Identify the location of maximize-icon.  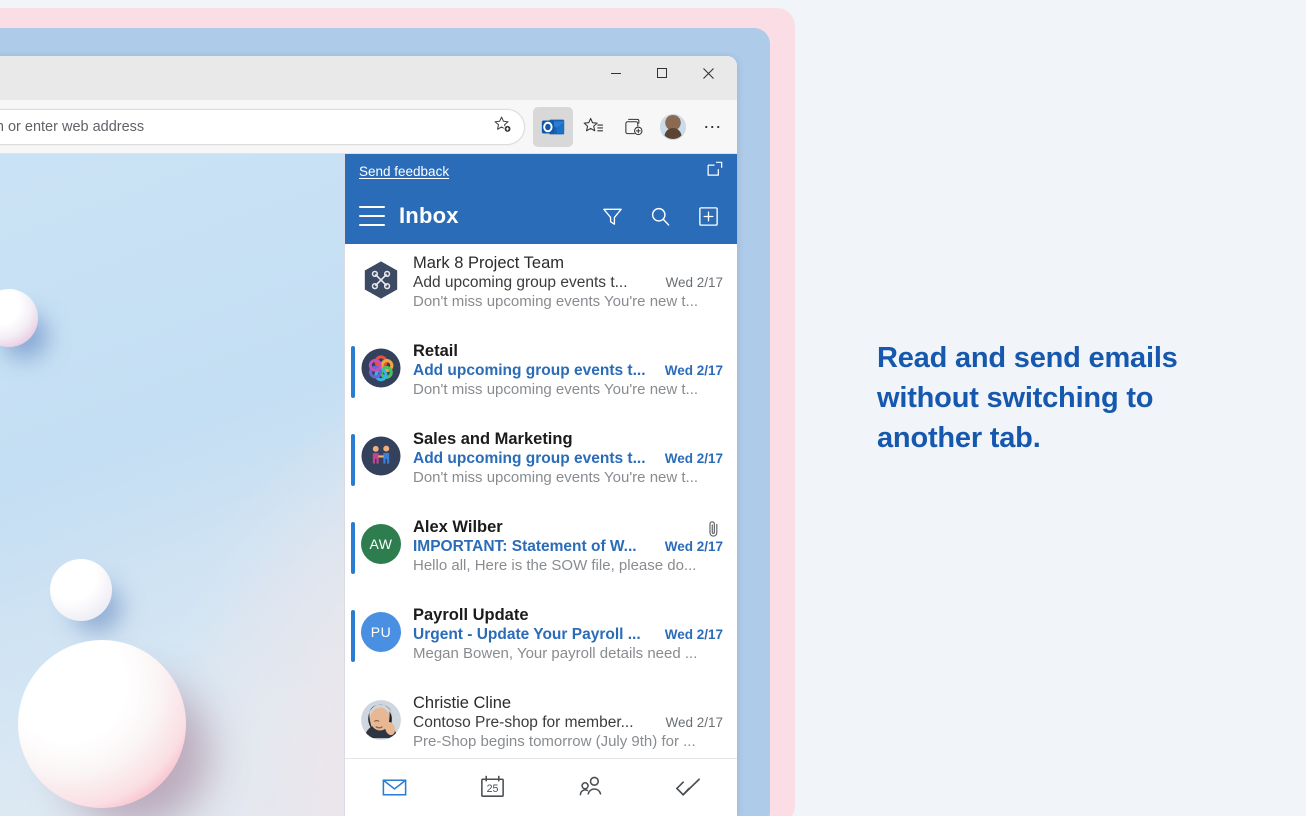
(662, 73).